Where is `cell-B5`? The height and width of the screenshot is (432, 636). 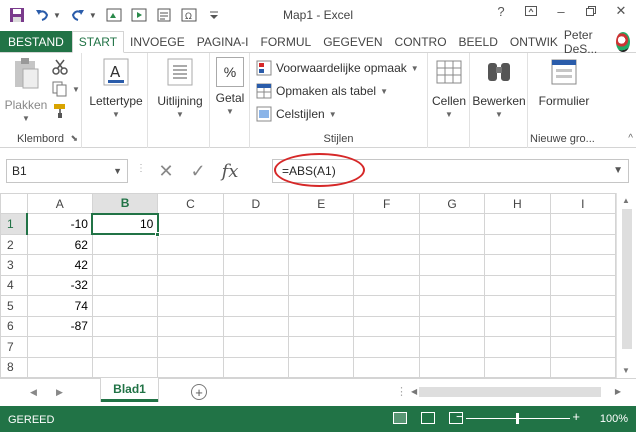
cell-B5 is located at coordinates (125, 306).